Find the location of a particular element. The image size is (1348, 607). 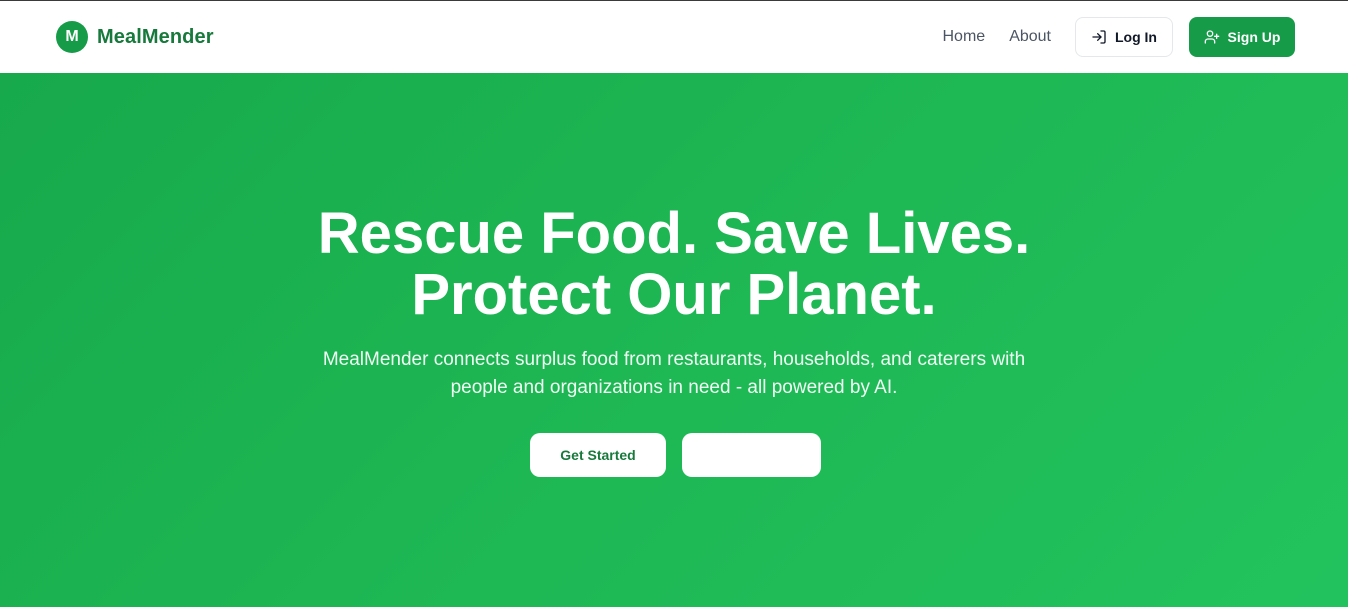

secondary-cta-button is located at coordinates (751, 455).